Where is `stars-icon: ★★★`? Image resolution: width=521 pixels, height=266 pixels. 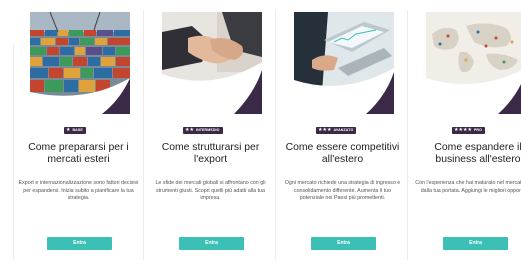
stars-icon: ★★★ is located at coordinates (325, 130).